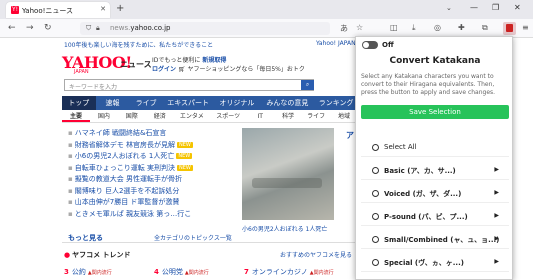  Describe the element at coordinates (260, 116) in the screenshot. I see `subcat-it: IT` at that location.